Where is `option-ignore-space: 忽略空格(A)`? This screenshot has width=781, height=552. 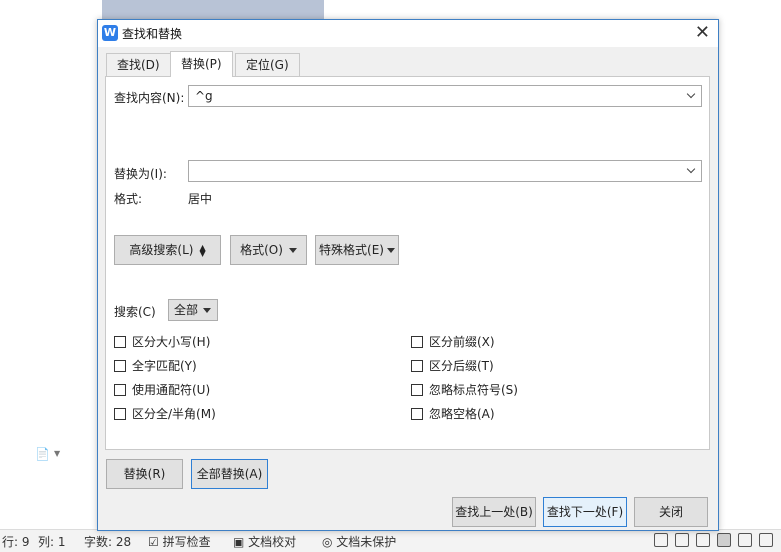 option-ignore-space: 忽略空格(A) is located at coordinates (453, 413).